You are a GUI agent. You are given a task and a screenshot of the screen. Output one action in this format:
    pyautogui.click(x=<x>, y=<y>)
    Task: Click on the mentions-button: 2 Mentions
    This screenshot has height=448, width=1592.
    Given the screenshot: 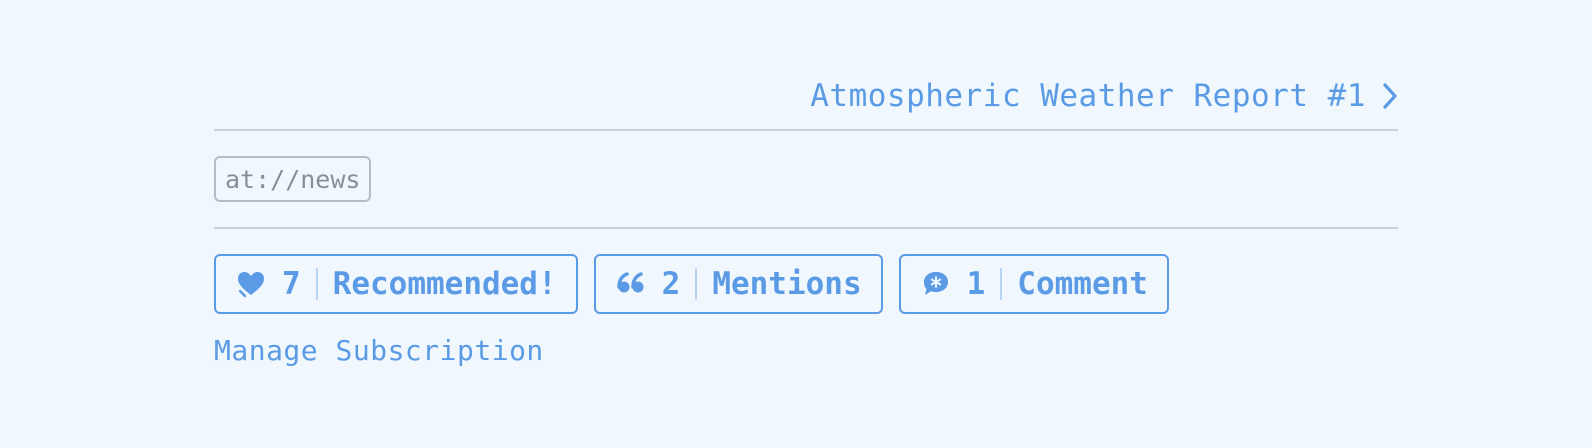 What is the action you would take?
    pyautogui.click(x=738, y=284)
    